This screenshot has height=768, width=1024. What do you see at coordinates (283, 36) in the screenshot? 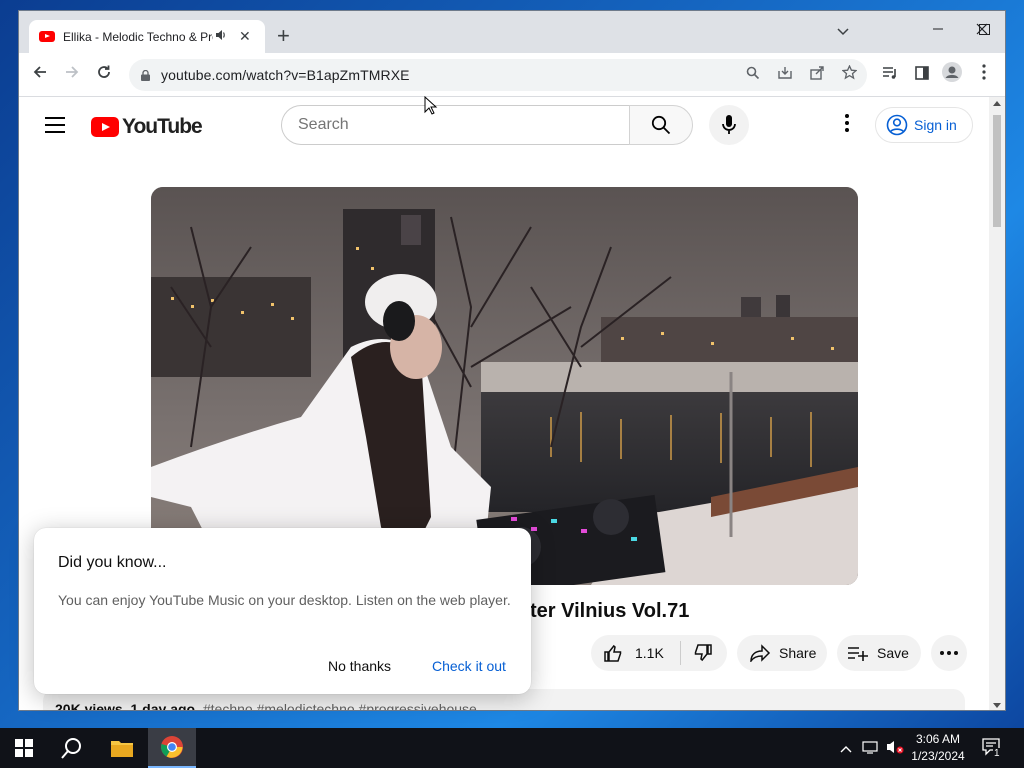
I see `new-tab-button: +` at bounding box center [283, 36].